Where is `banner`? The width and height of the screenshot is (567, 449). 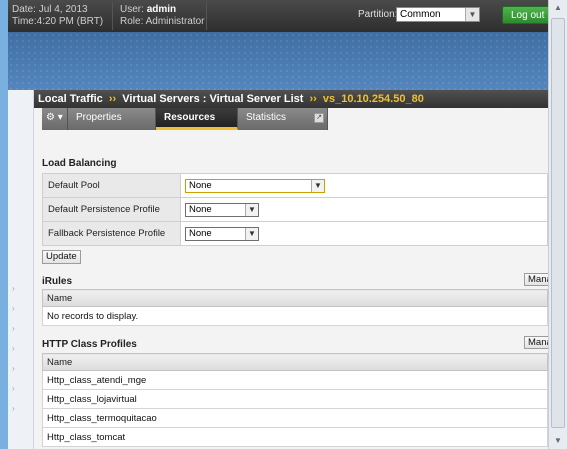
banner is located at coordinates (278, 61).